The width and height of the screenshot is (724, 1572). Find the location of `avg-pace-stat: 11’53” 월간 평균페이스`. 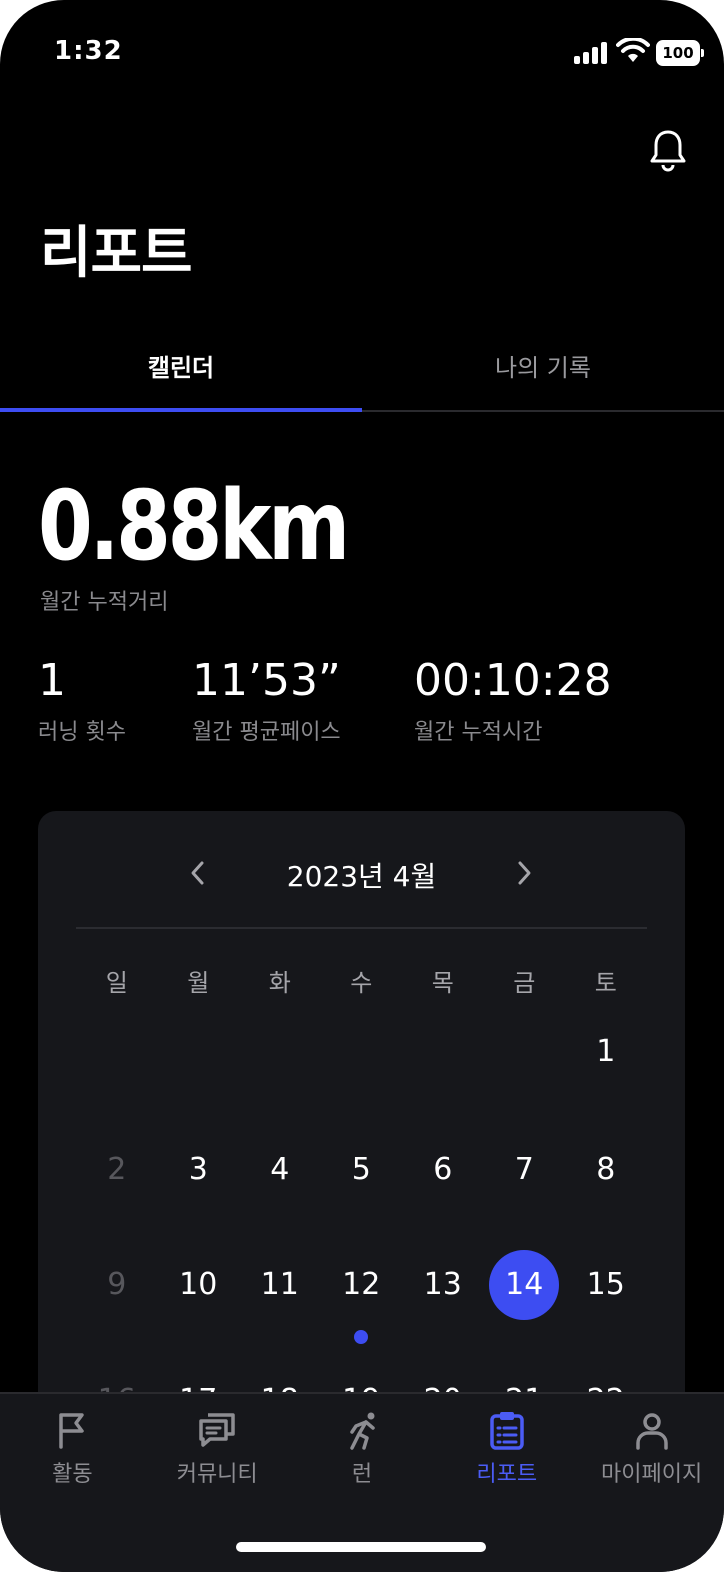

avg-pace-stat: 11’53” 월간 평균페이스 is located at coordinates (266, 700).